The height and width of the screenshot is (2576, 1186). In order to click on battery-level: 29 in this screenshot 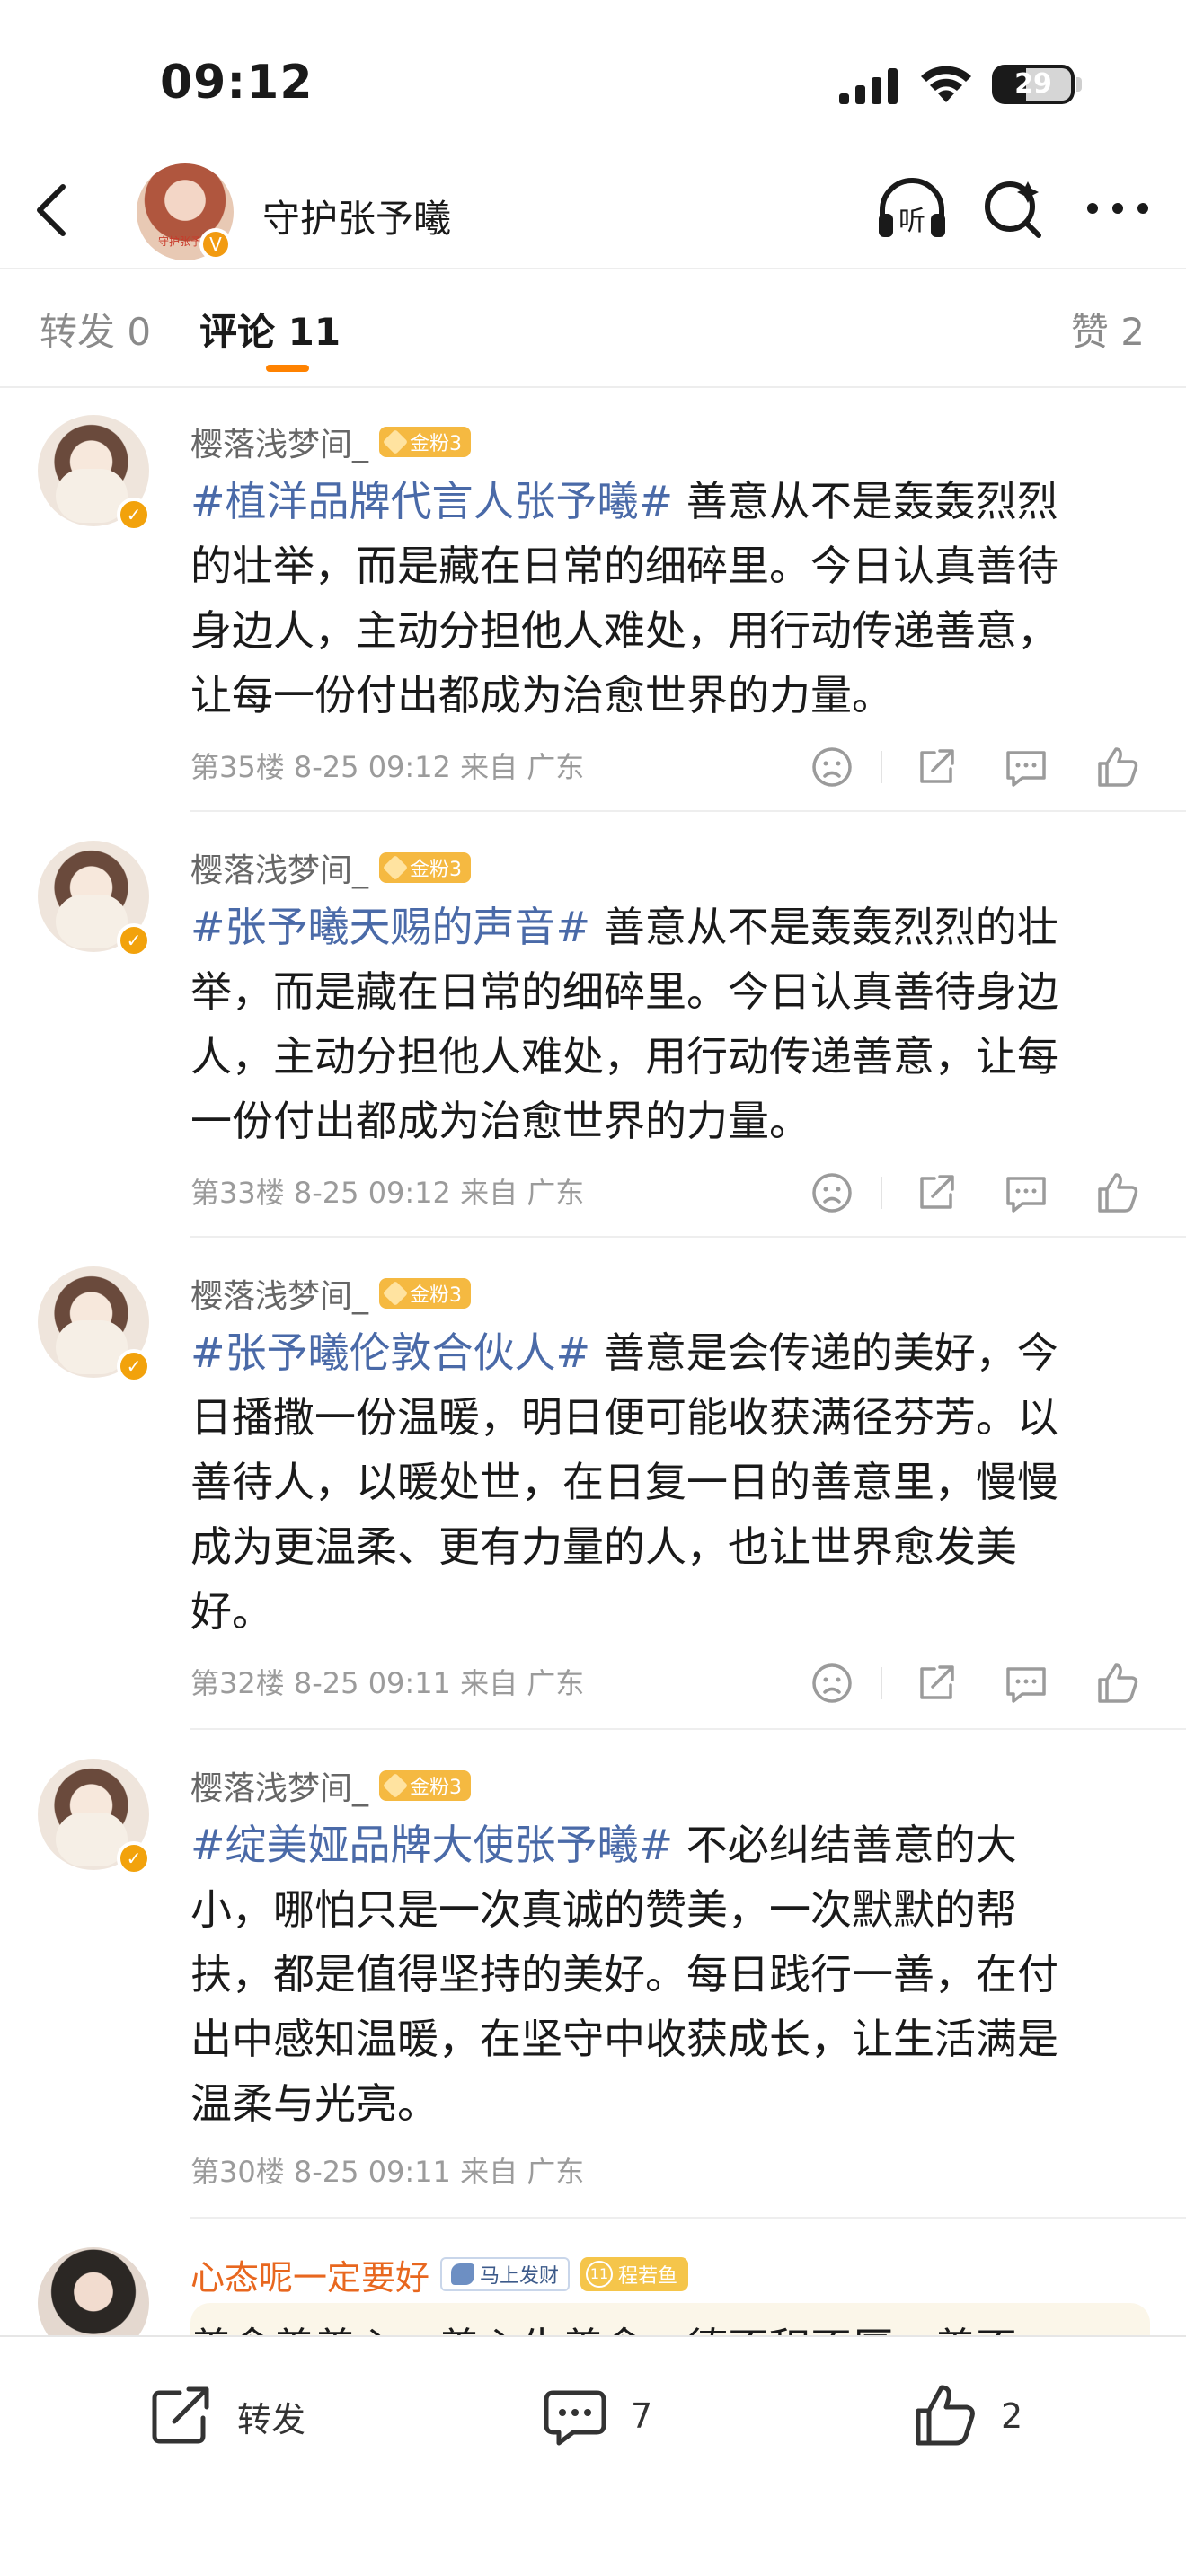, I will do `click(1033, 84)`.